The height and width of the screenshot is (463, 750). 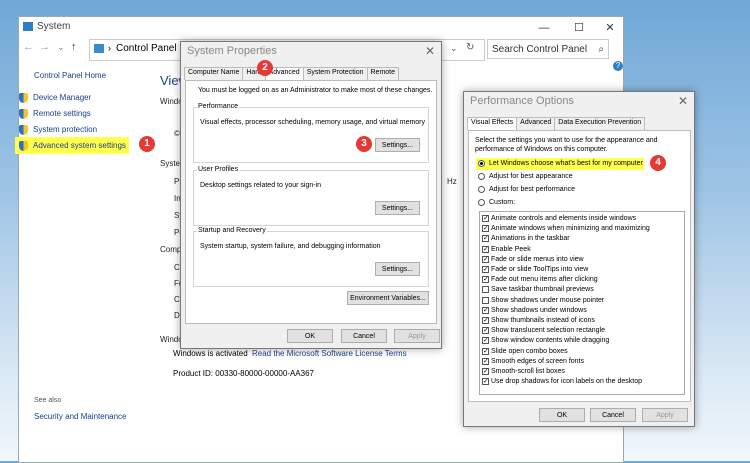 What do you see at coordinates (580, 310) in the screenshot?
I see `effect-checkbox-item: ✓ Show shadows under windows` at bounding box center [580, 310].